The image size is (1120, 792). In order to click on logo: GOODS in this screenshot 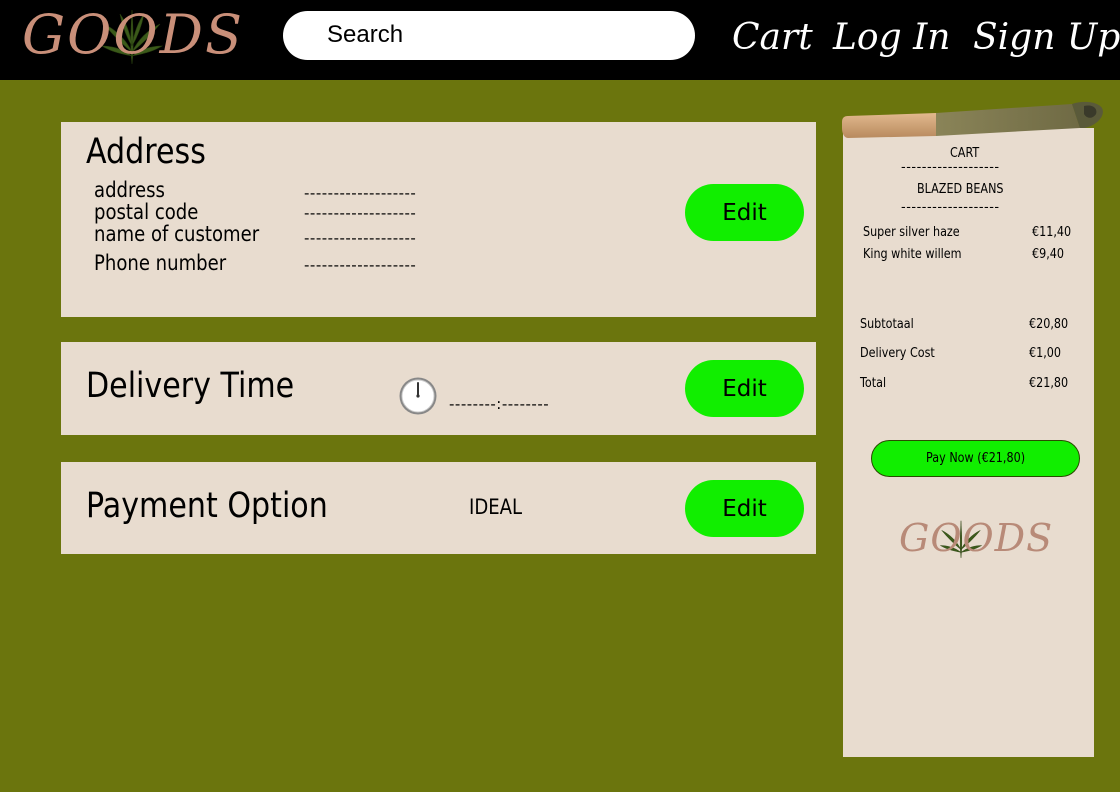, I will do `click(132, 37)`.